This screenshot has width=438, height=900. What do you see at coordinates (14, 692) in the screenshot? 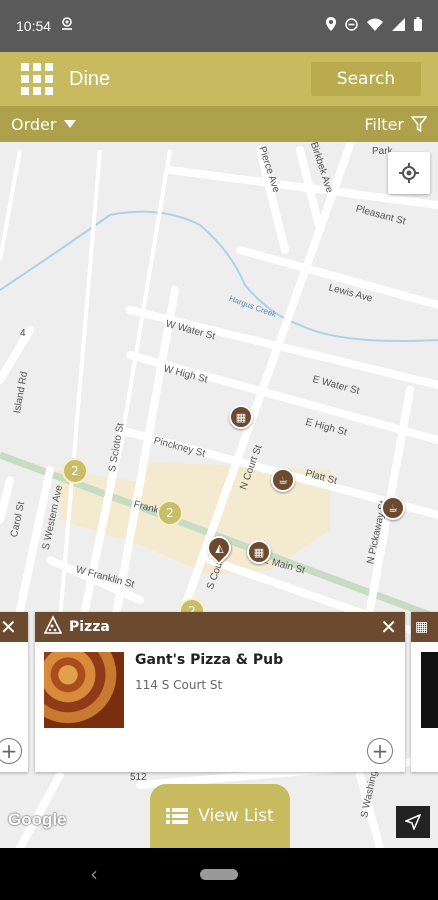
I see `previous-card: ✕ +` at bounding box center [14, 692].